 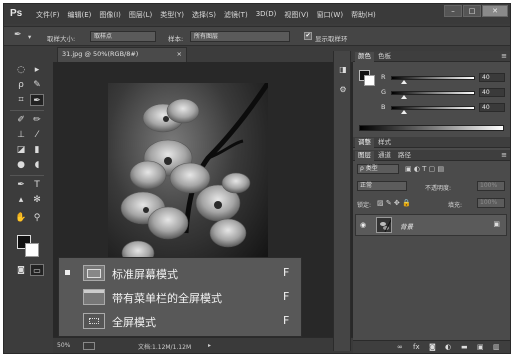 What do you see at coordinates (383, 77) in the screenshot?
I see `channel-label: R` at bounding box center [383, 77].